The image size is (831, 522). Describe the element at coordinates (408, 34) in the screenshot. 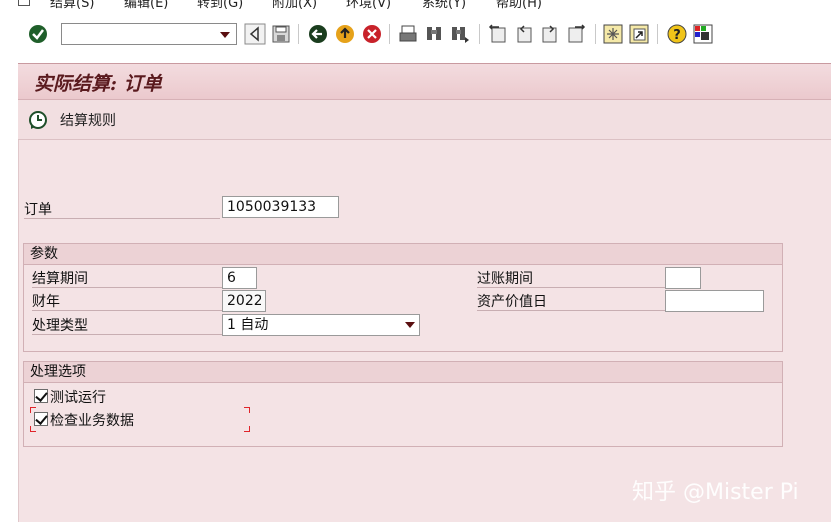

I see `print-icon` at that location.